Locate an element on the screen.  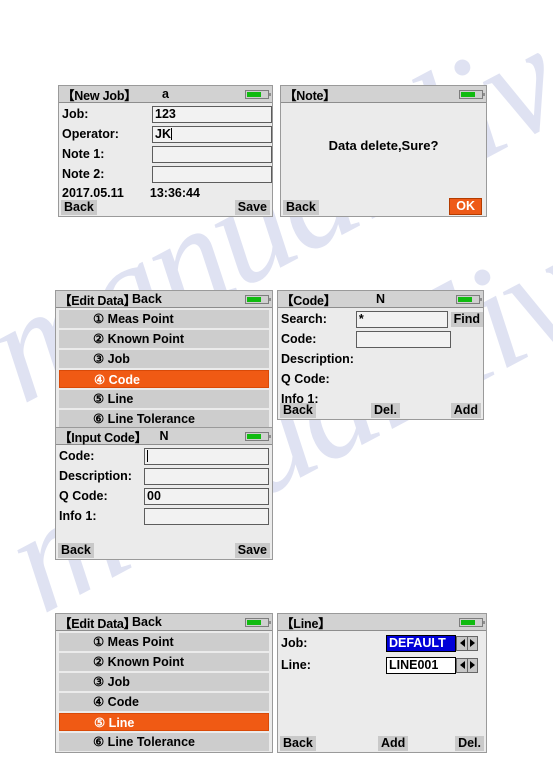
code-titlebar: 【Code】 N is located at coordinates (380, 299).